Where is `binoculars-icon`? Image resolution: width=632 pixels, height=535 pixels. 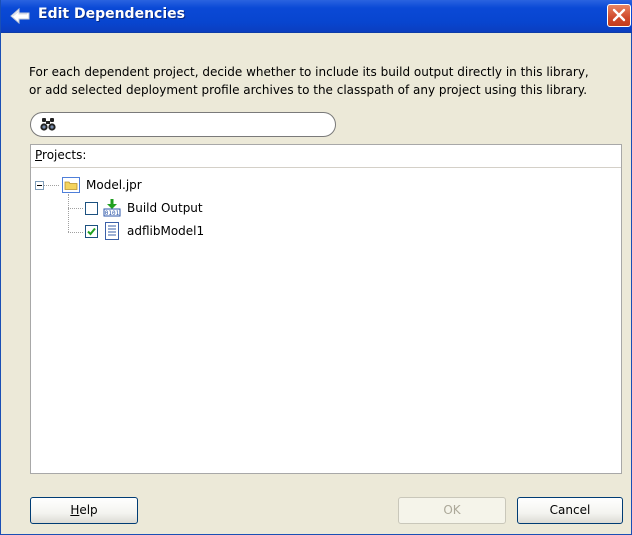
binoculars-icon is located at coordinates (48, 125).